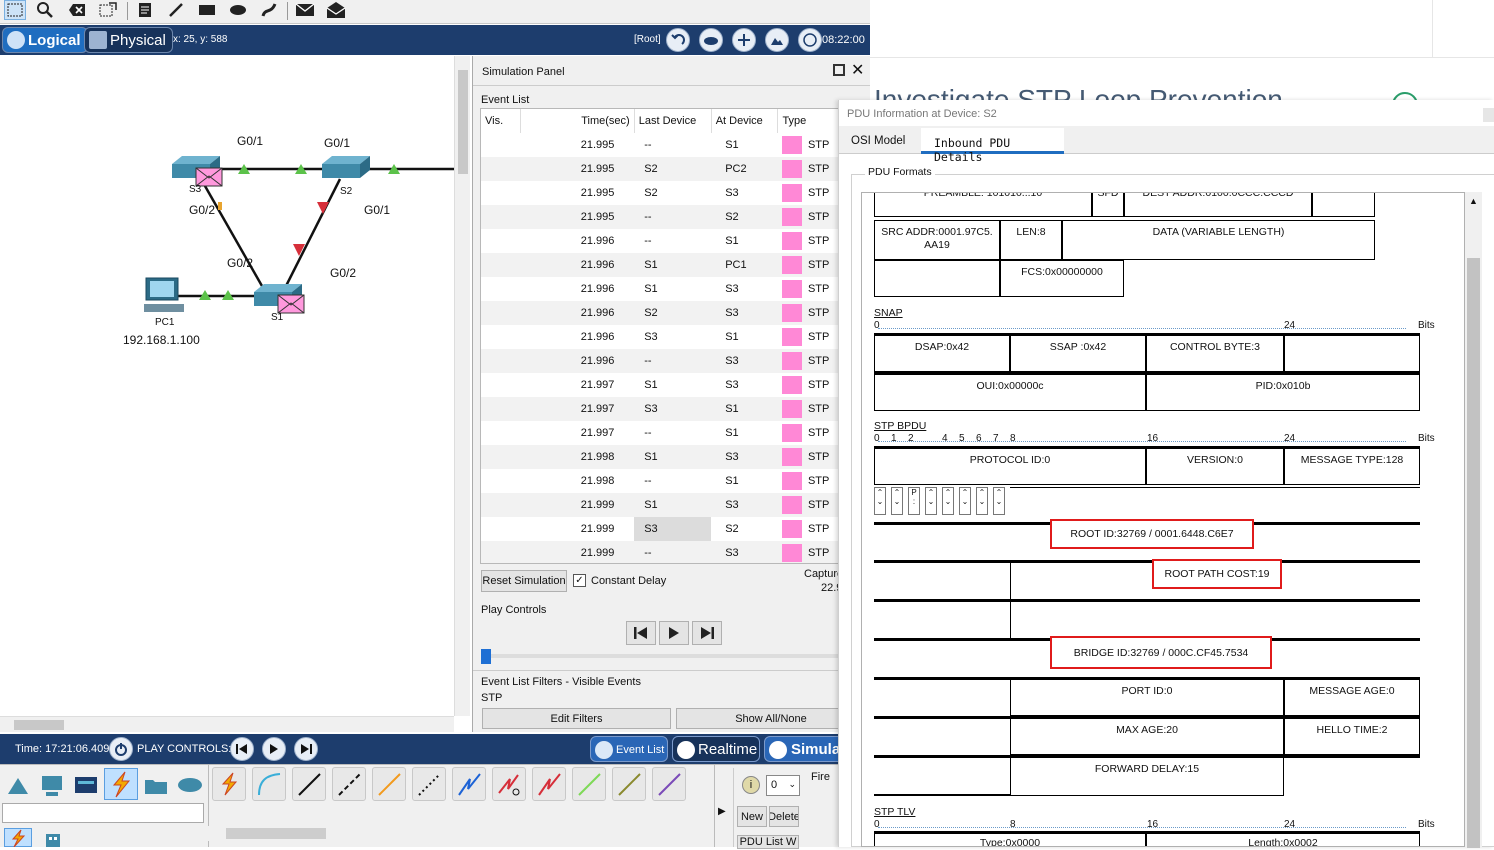 The height and width of the screenshot is (850, 1494). I want to click on back-icon, so click(678, 40).